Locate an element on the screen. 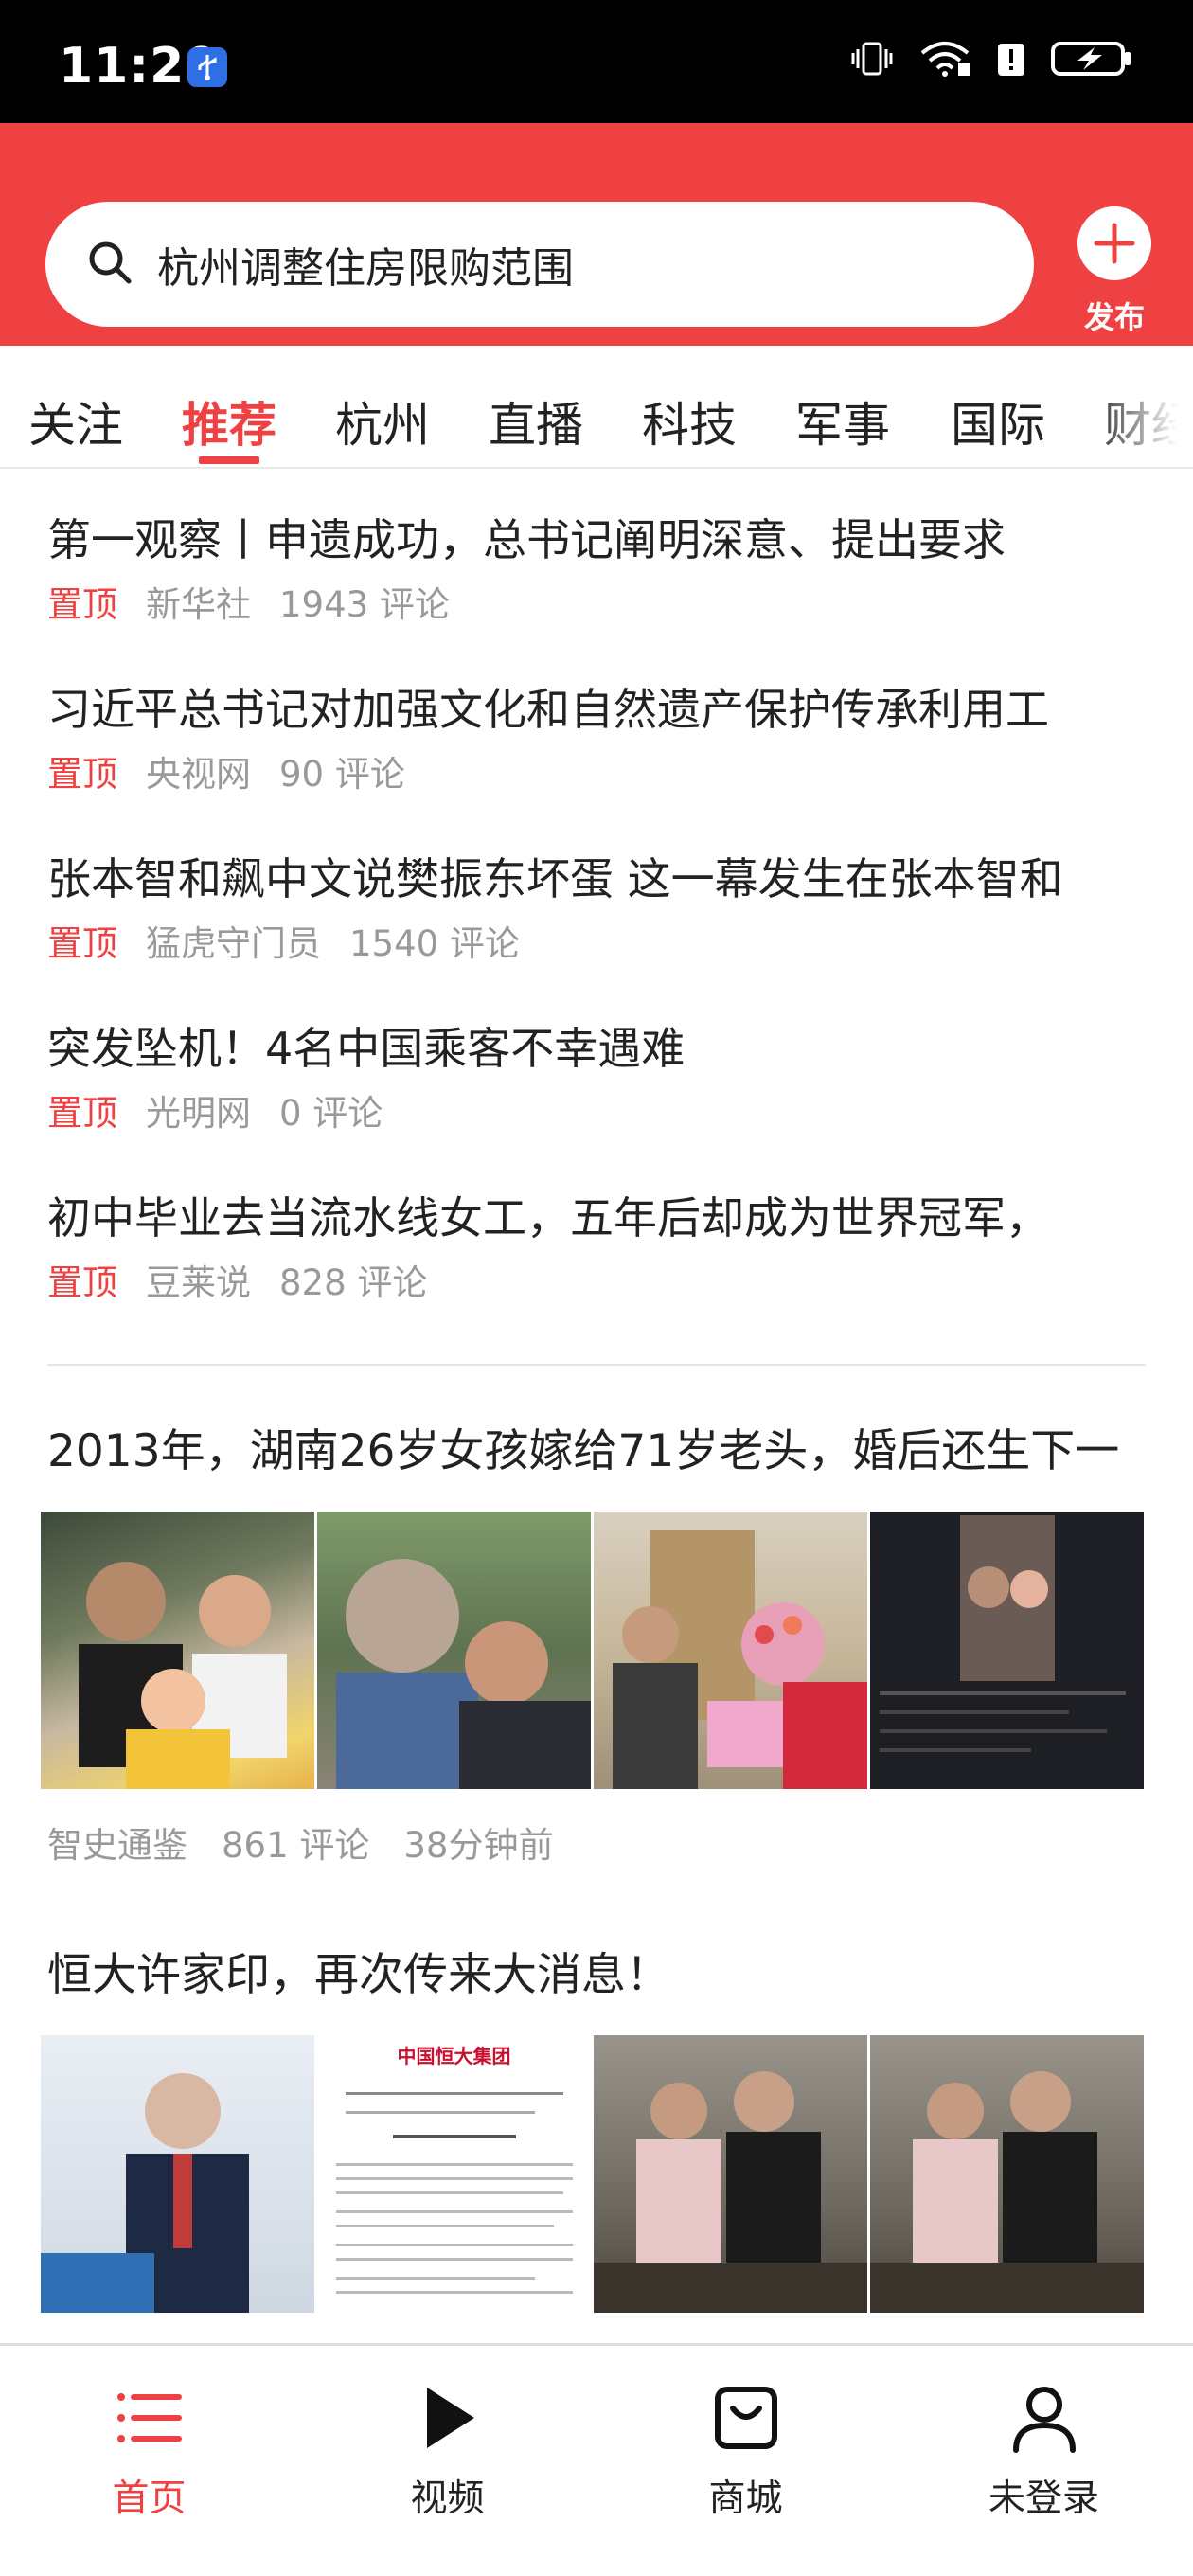 This screenshot has width=1193, height=2576. news-item: 初中毕业去当流水线女工，五年后却成为世界冠军， 置顶 豆莱说 828 评论 is located at coordinates (601, 1246).